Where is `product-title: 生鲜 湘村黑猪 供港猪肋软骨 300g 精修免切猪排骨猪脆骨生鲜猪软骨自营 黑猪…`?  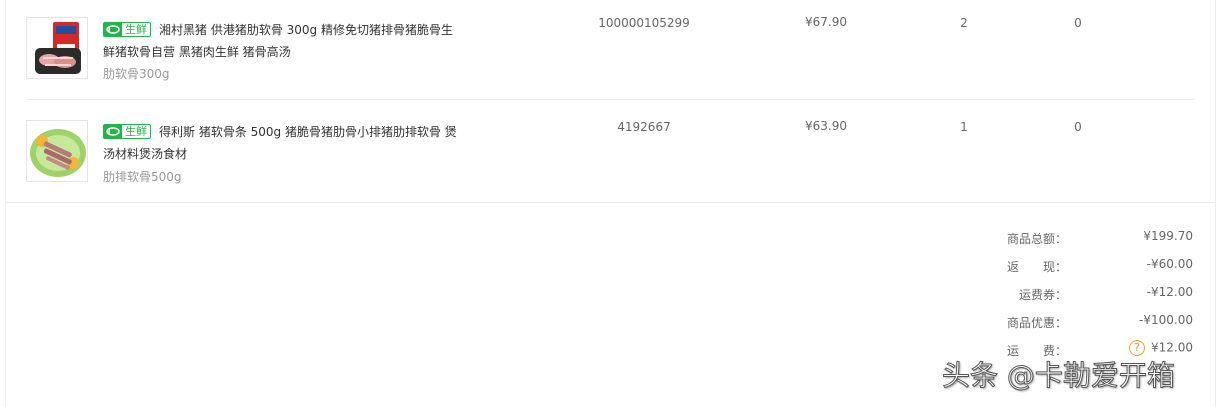
product-title: 生鲜 湘村黑猪 供港猪肋软骨 300g 精修免切猪排骨猪脆骨生鲜猪软骨自营 黑猪… is located at coordinates (283, 41).